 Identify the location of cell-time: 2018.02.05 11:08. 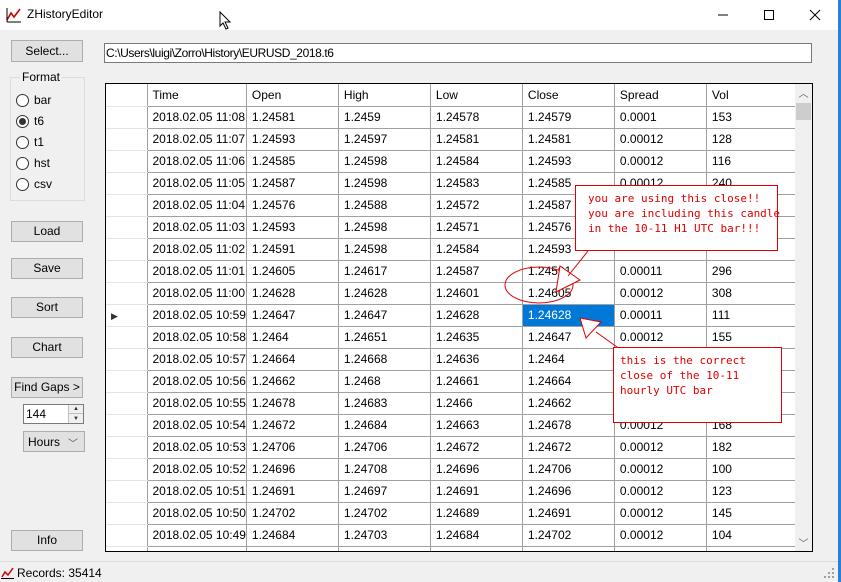
(196, 117).